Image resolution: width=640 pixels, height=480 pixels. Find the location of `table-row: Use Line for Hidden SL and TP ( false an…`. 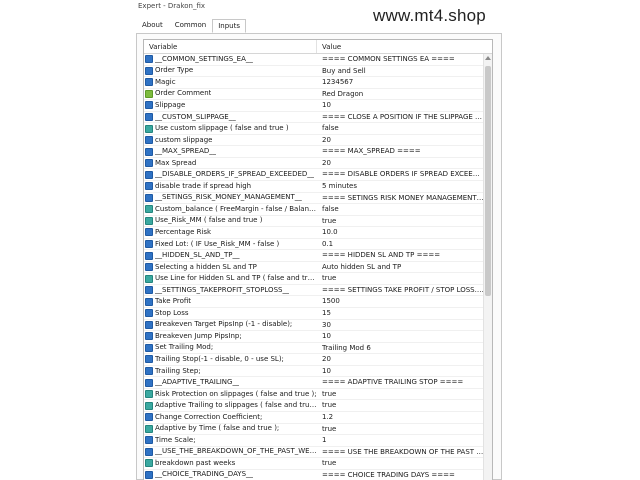

table-row: Use Line for Hidden SL and TP ( false an… is located at coordinates (314, 279).